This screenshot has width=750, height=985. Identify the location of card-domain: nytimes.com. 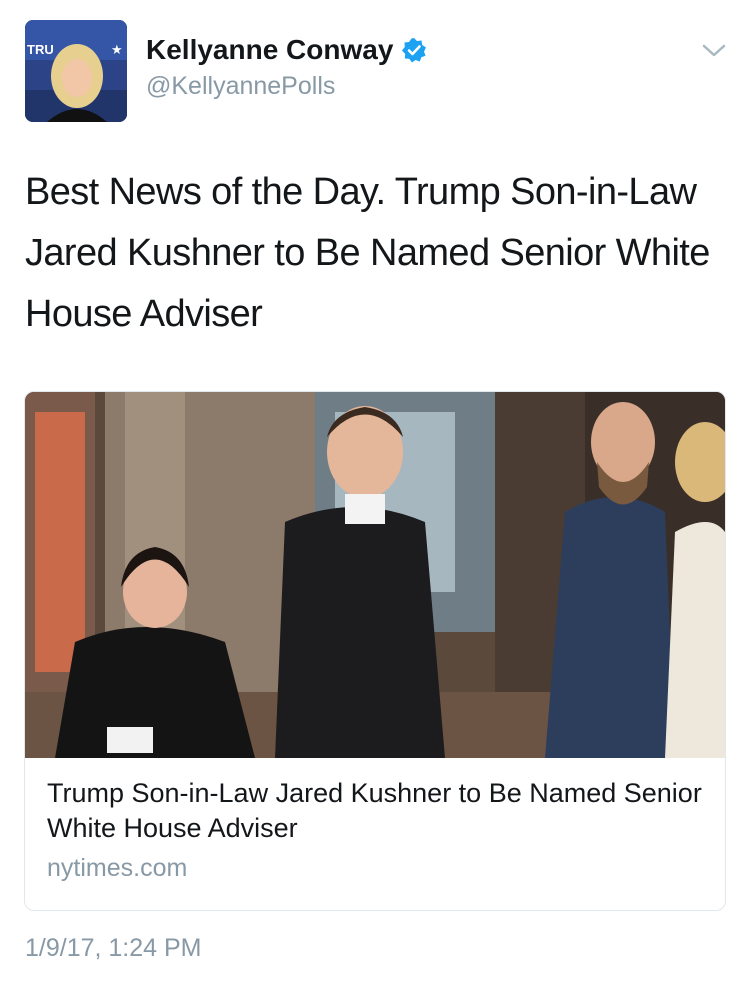
(117, 868).